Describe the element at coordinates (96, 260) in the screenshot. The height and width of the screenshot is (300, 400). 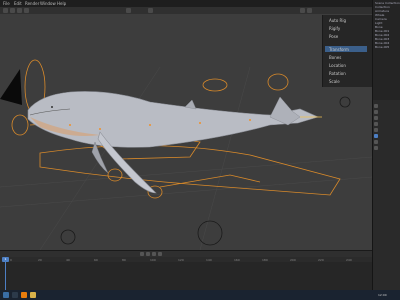
I see `frame-tick: 60` at that location.